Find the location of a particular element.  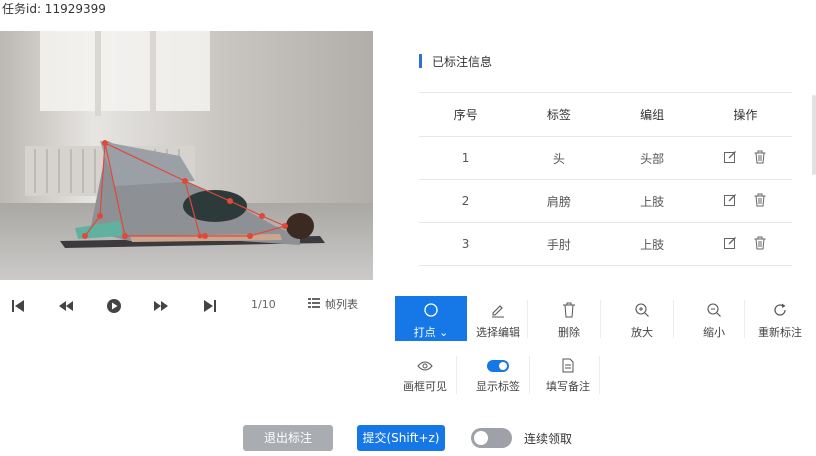

row-label: 头 is located at coordinates (559, 158).